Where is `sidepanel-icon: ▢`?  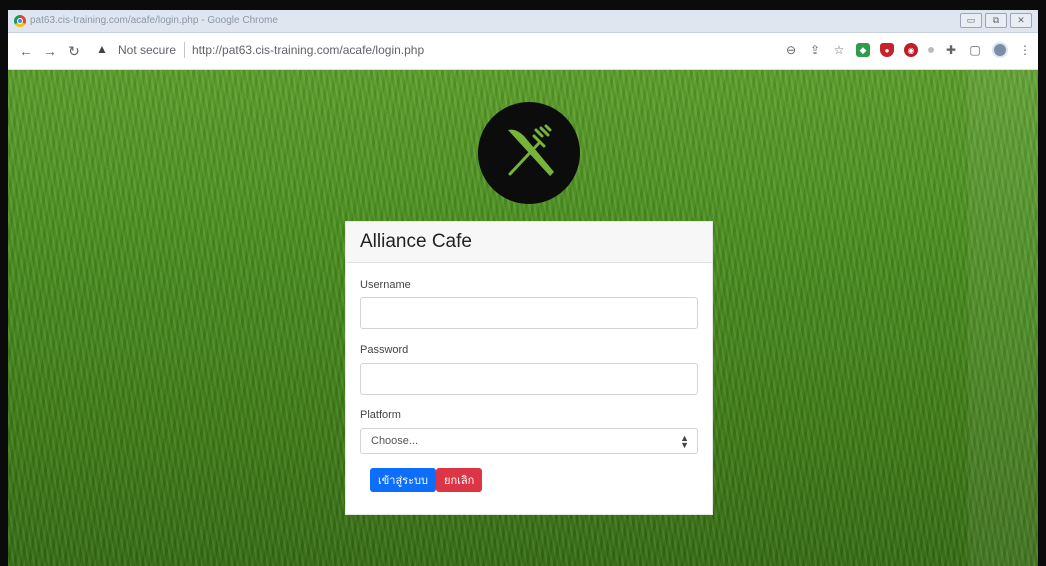
sidepanel-icon: ▢ is located at coordinates (975, 50).